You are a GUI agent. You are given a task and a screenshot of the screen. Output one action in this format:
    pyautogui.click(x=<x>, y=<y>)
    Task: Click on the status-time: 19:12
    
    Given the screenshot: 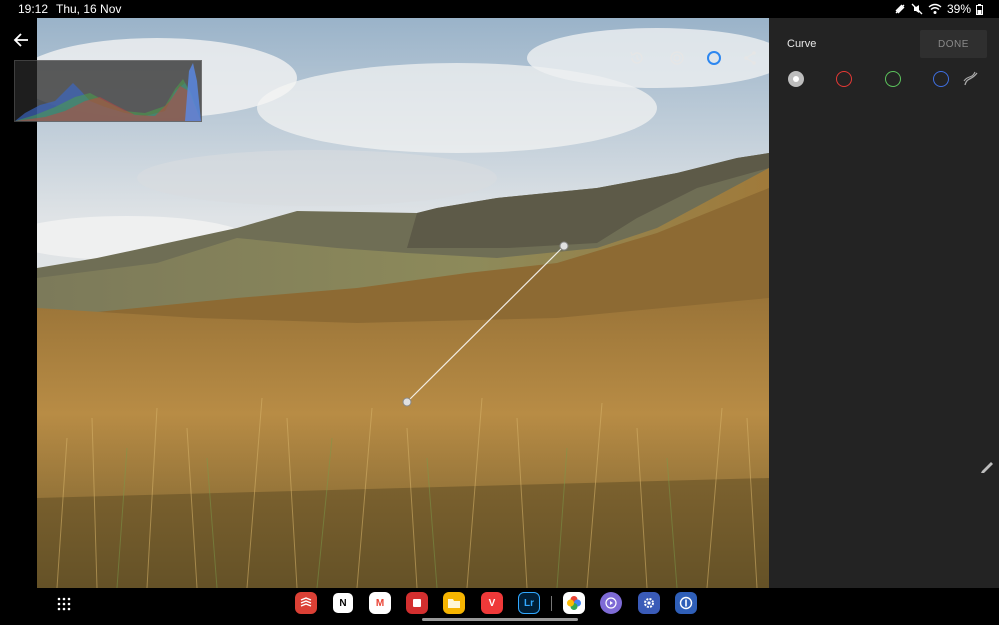 What is the action you would take?
    pyautogui.click(x=33, y=9)
    